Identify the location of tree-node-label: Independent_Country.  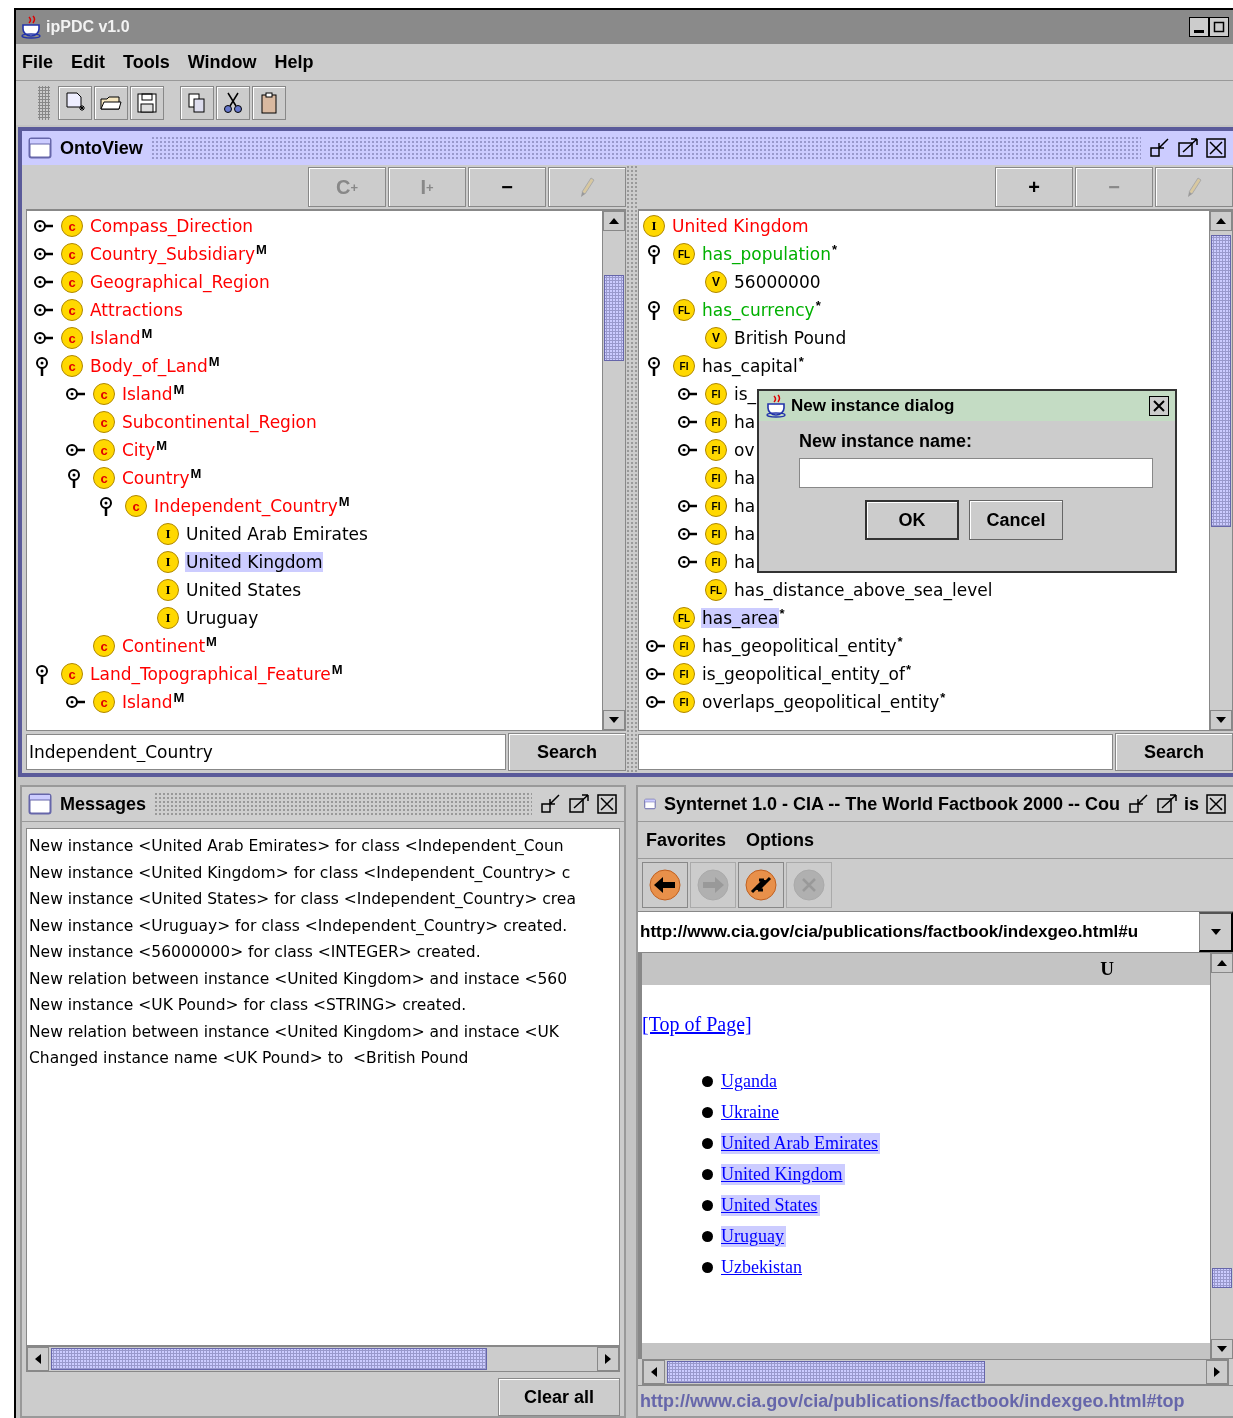
(246, 506).